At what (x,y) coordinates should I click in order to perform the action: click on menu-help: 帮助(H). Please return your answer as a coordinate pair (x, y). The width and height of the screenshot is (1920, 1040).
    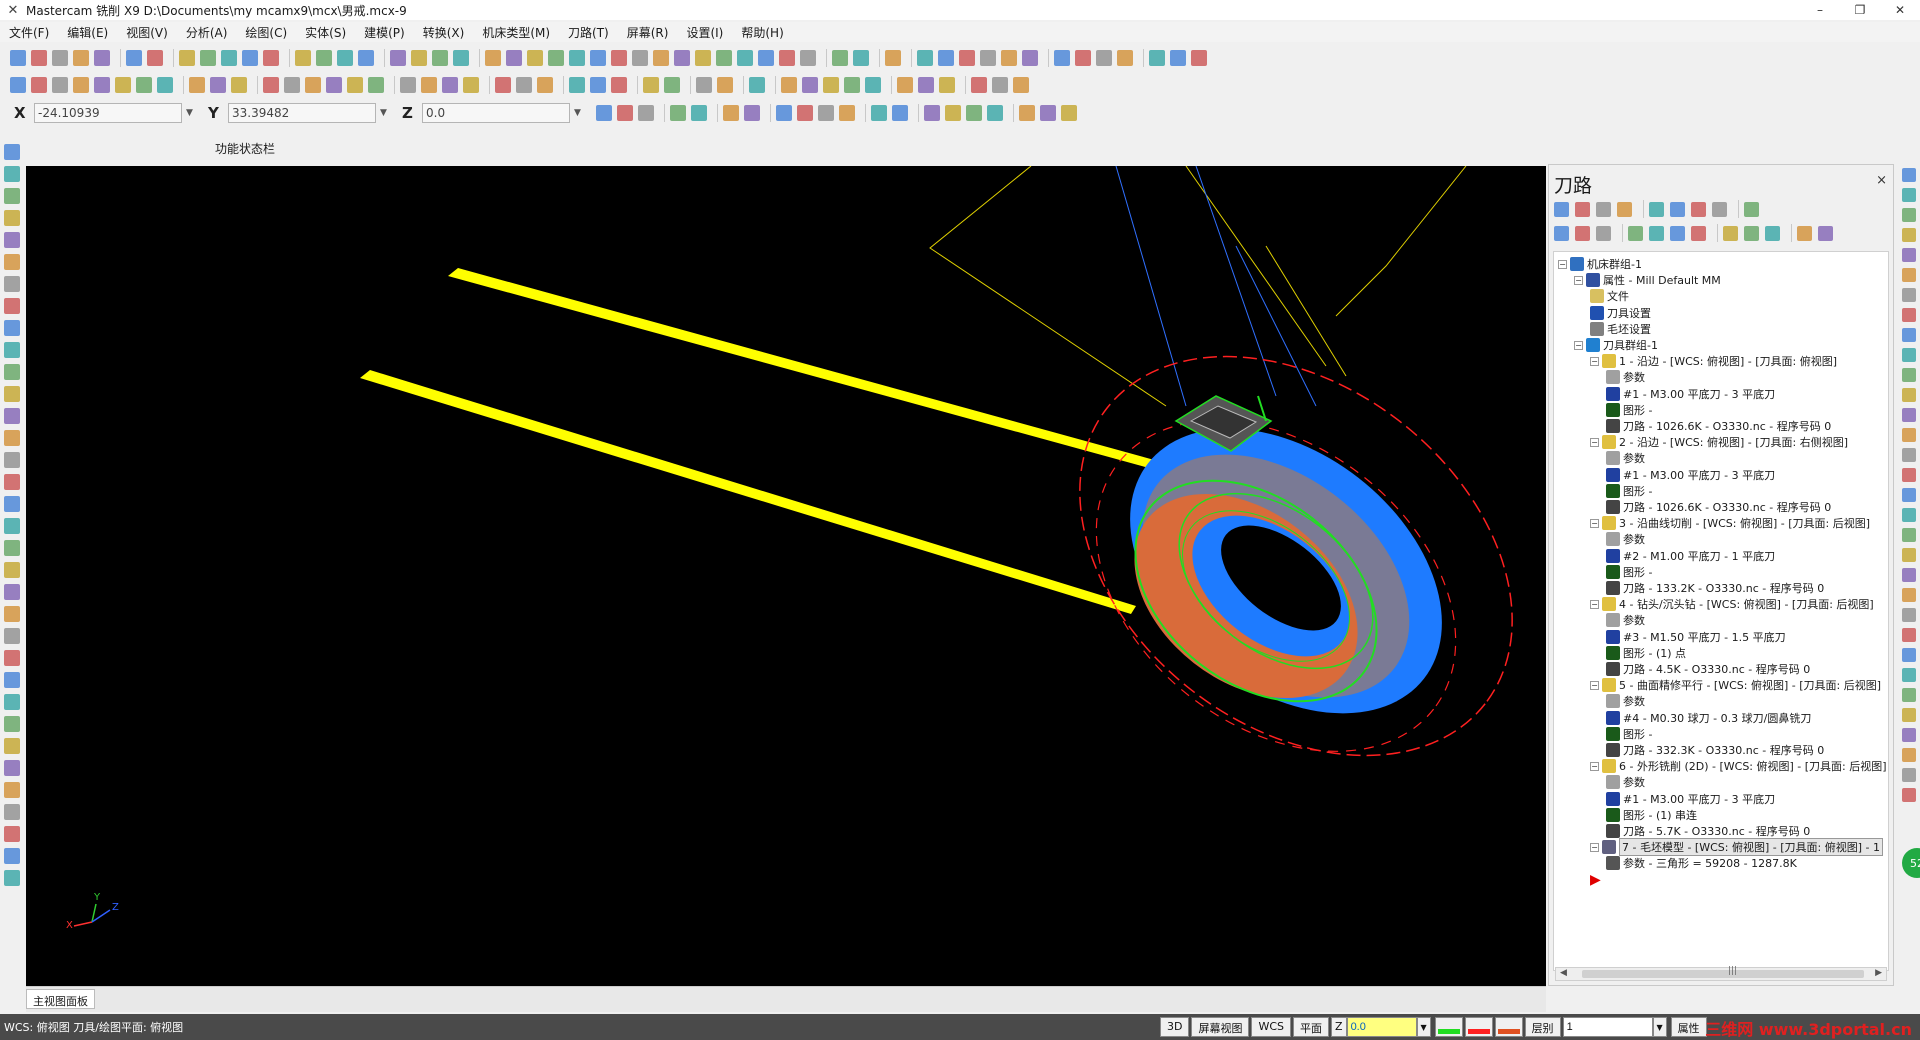
    Looking at the image, I should click on (762, 32).